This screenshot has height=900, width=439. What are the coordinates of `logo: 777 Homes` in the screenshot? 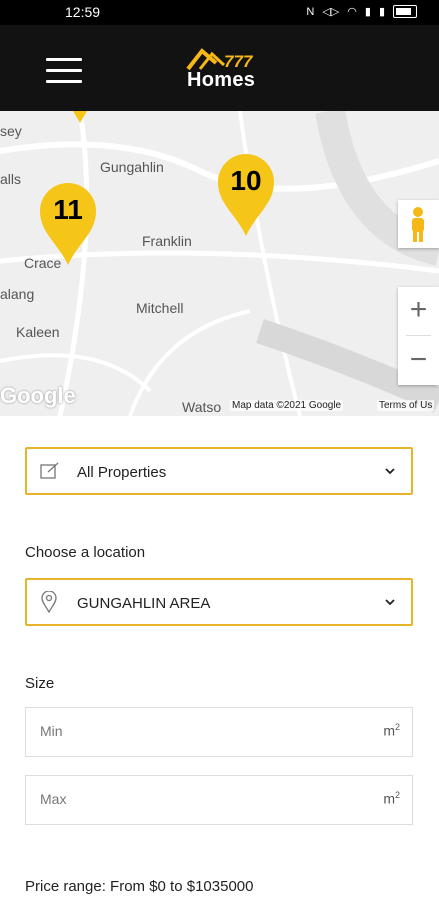 It's located at (226, 70).